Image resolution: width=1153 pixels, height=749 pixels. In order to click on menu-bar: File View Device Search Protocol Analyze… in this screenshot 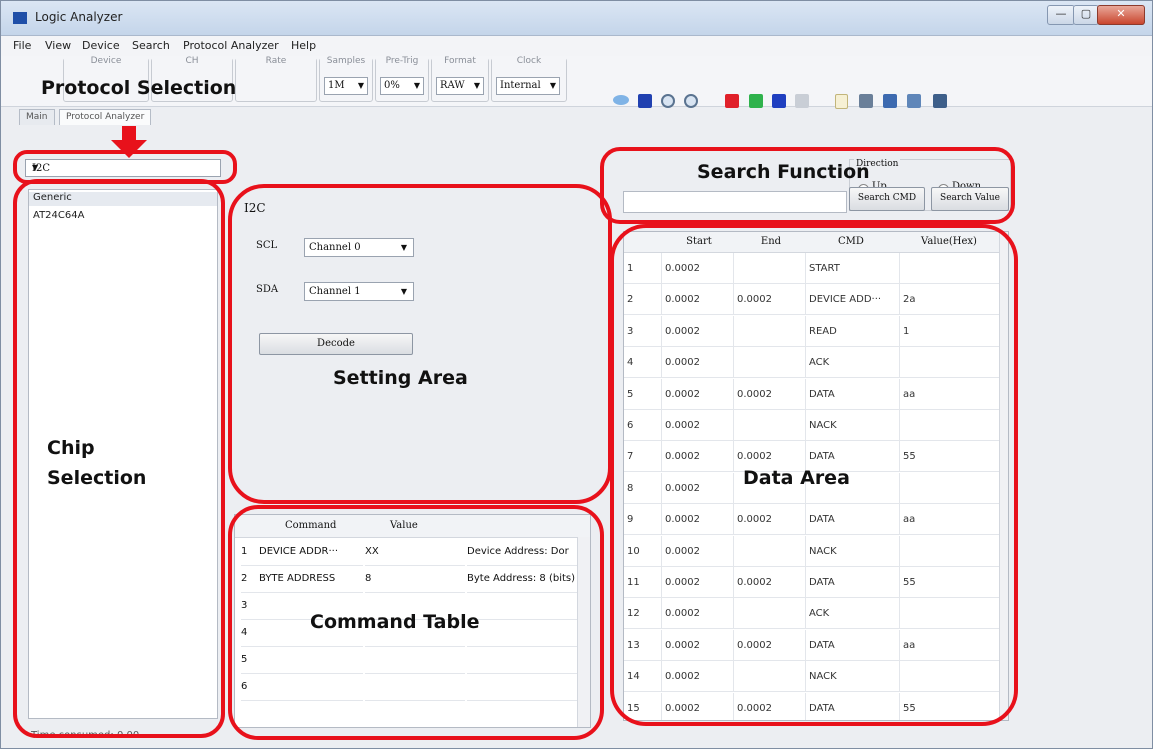, I will do `click(576, 46)`.